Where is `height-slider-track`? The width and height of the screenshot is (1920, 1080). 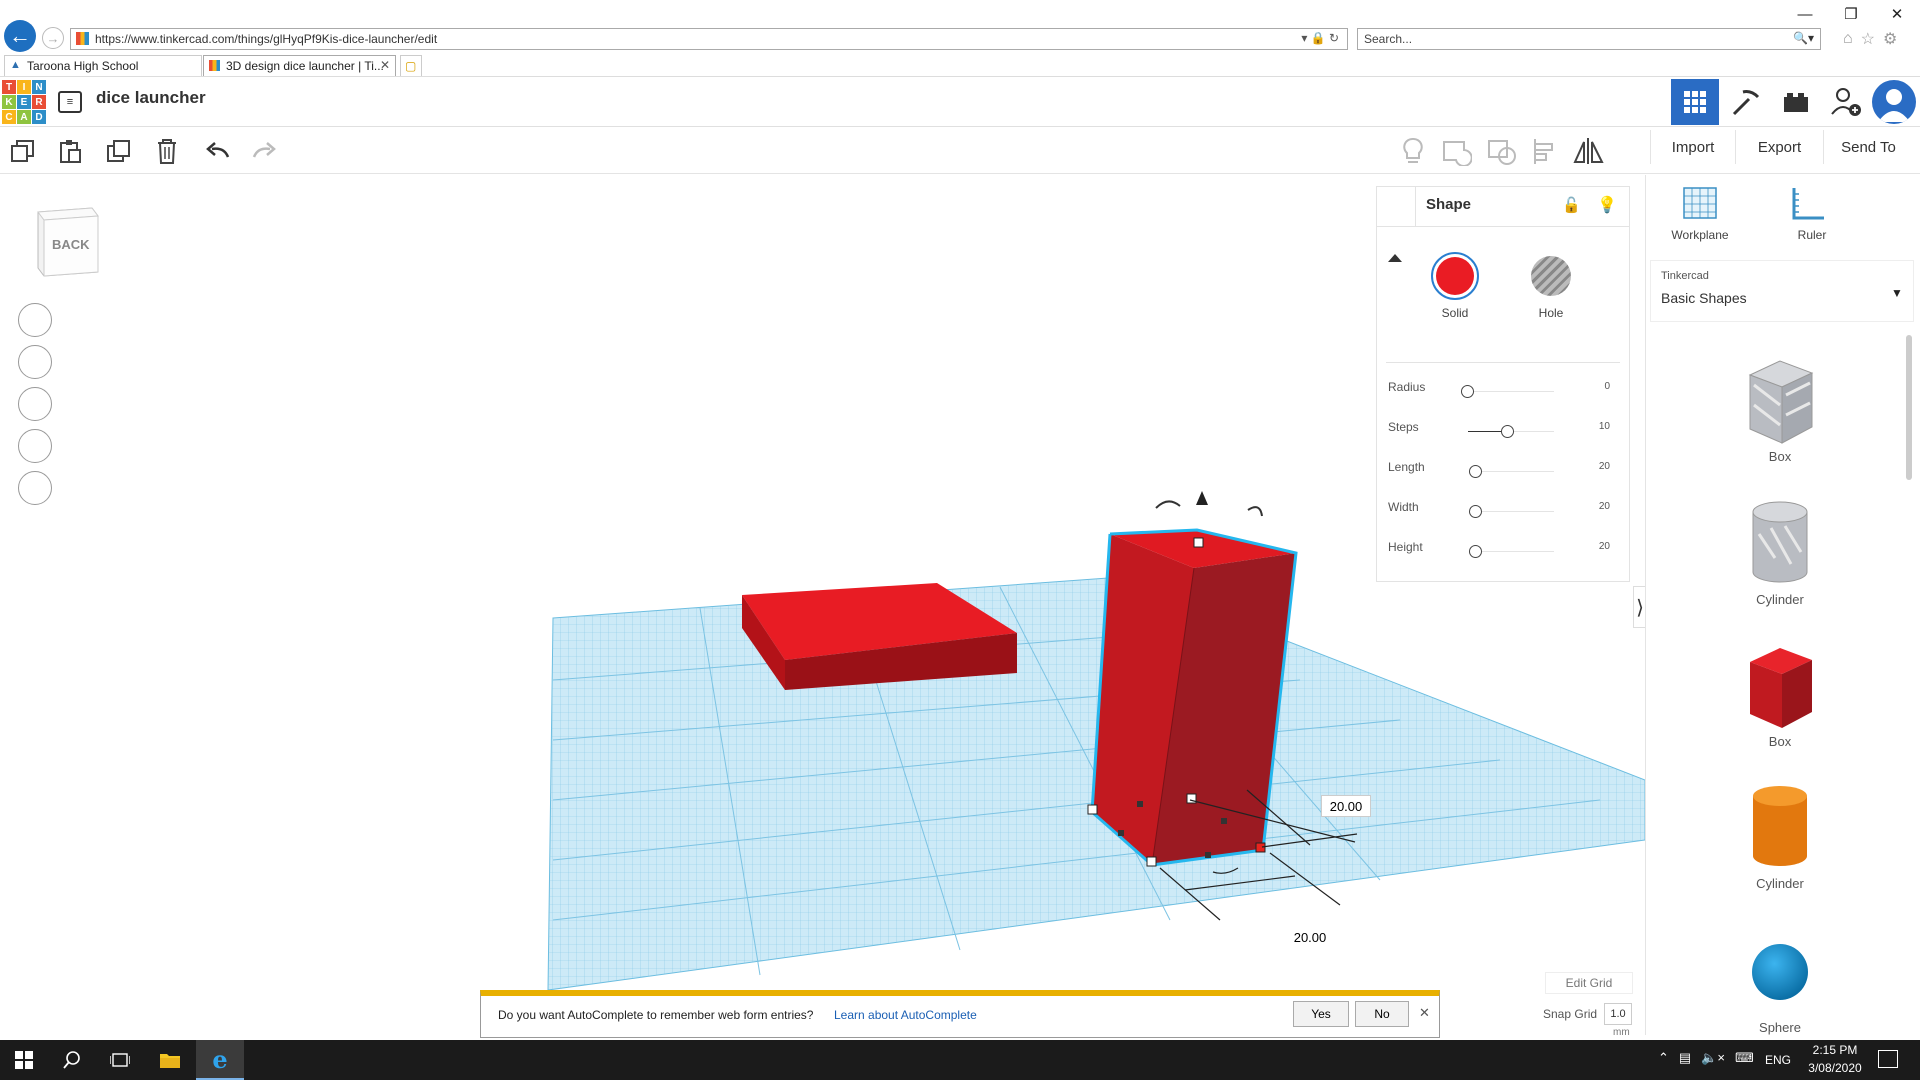 height-slider-track is located at coordinates (1514, 551).